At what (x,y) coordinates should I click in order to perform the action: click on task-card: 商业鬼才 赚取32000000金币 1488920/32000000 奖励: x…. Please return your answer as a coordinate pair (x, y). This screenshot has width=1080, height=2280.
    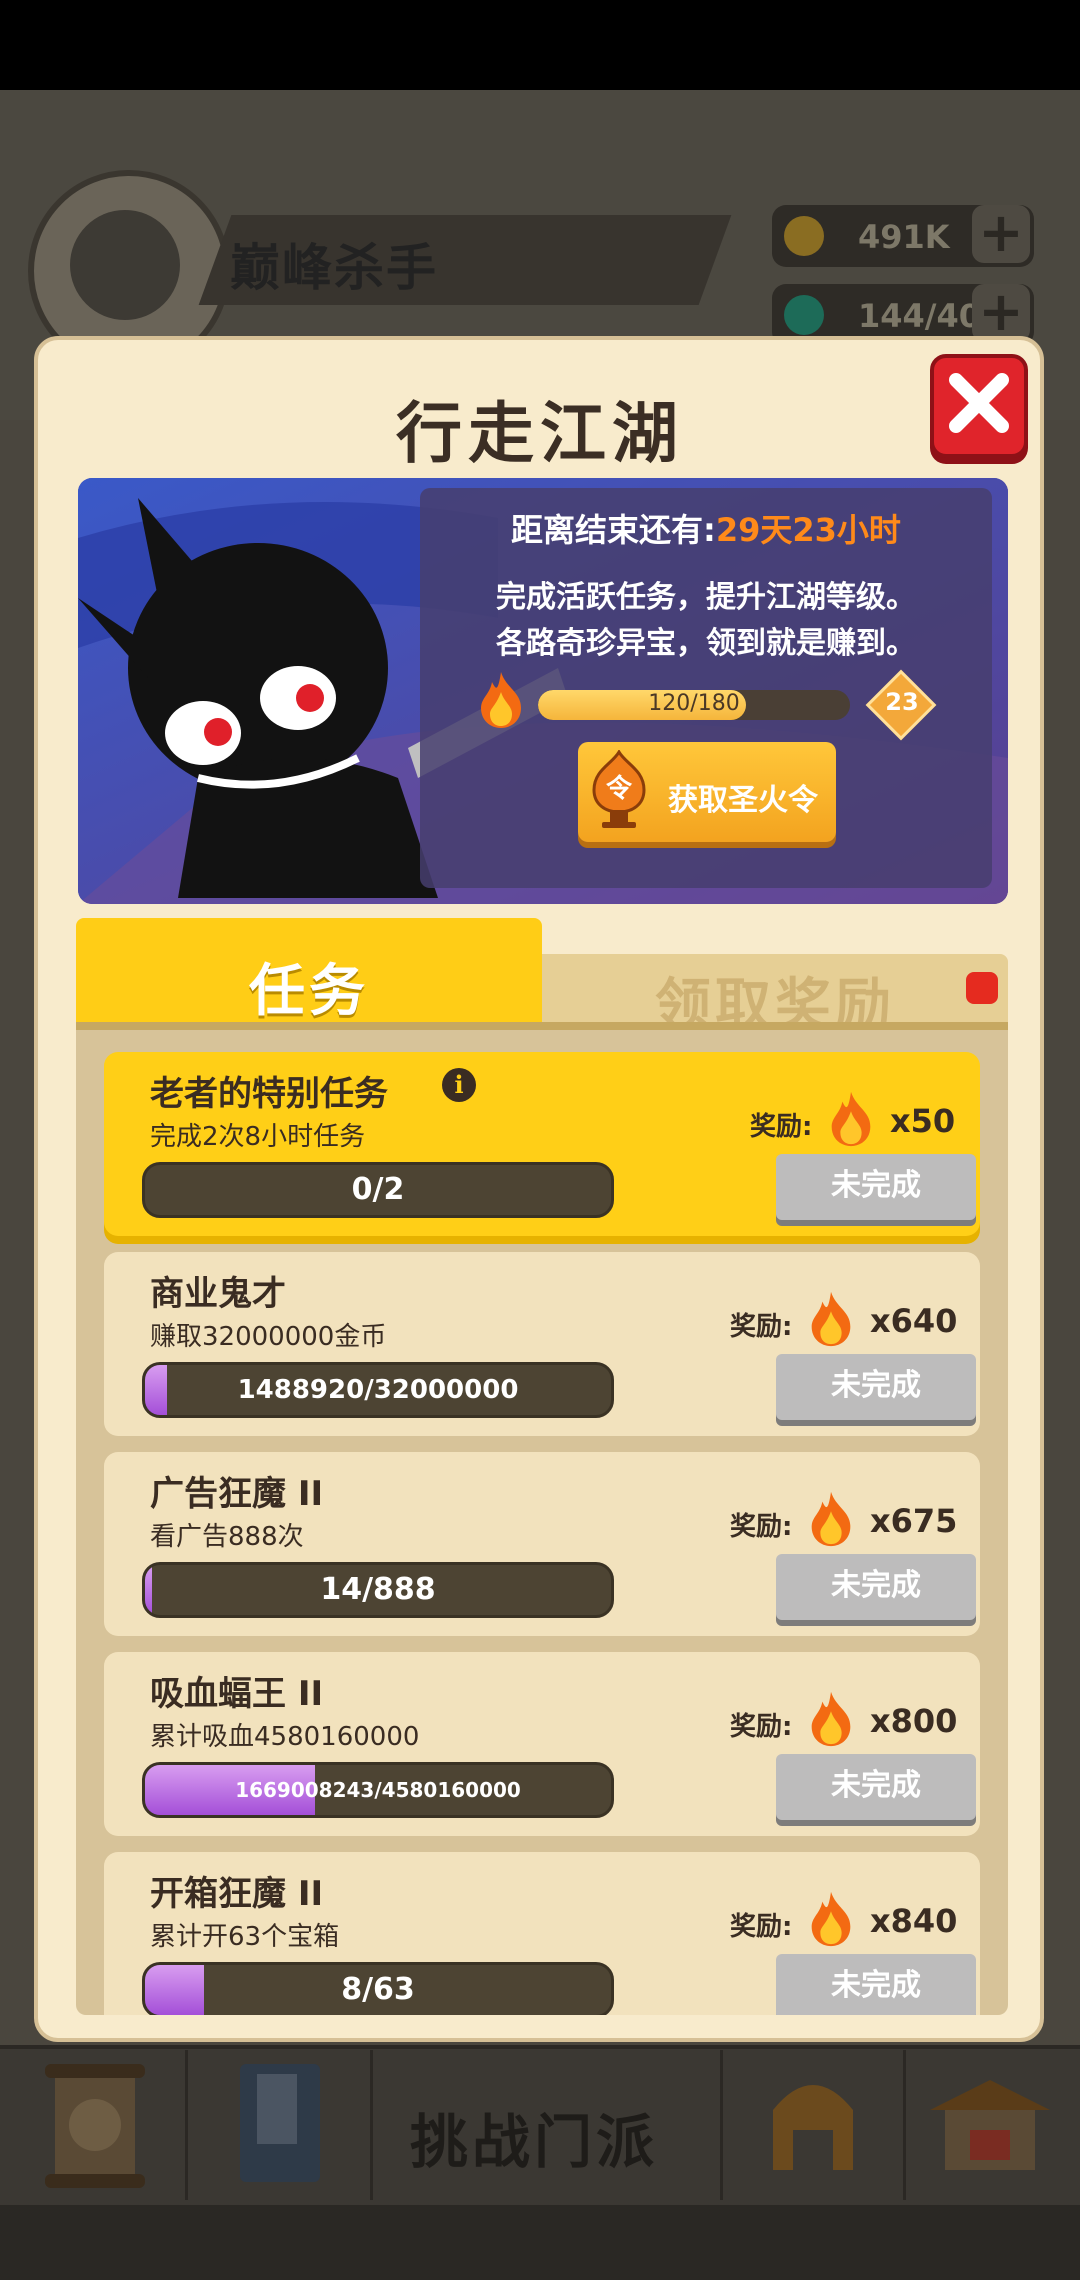
    Looking at the image, I should click on (542, 1344).